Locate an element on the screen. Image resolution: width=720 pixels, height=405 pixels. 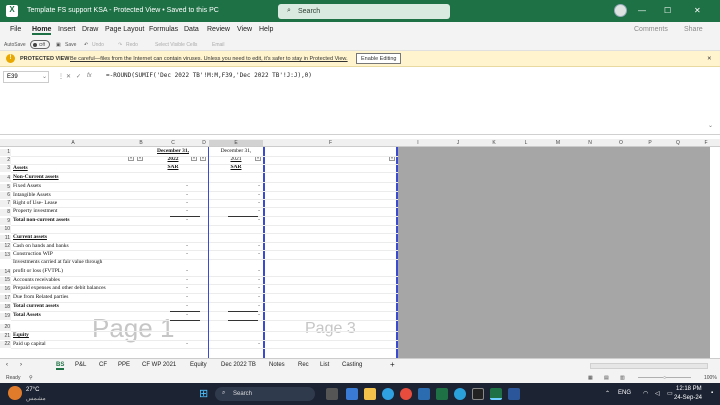
tab-dec-2022-tb: Dec 2022 TB is located at coordinates (238, 365).